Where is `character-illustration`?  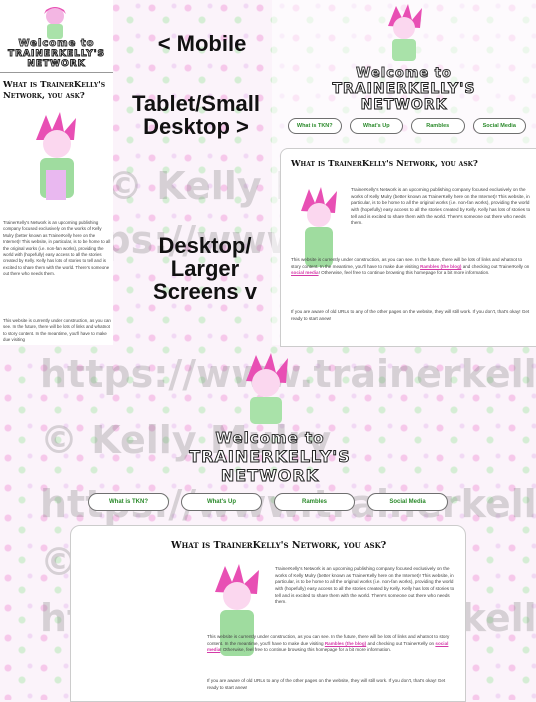
character-illustration is located at coordinates (56, 156).